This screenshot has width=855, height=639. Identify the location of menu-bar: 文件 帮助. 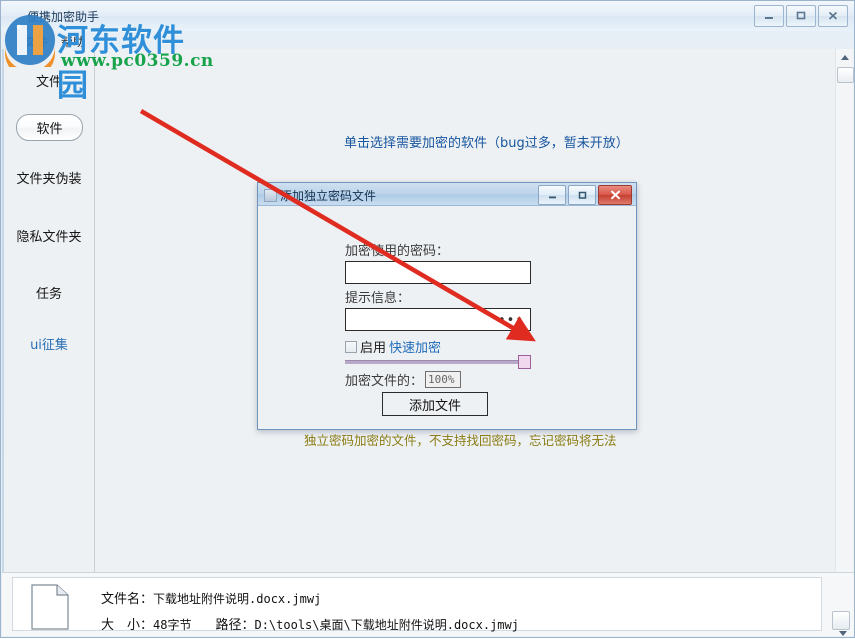
(427, 40).